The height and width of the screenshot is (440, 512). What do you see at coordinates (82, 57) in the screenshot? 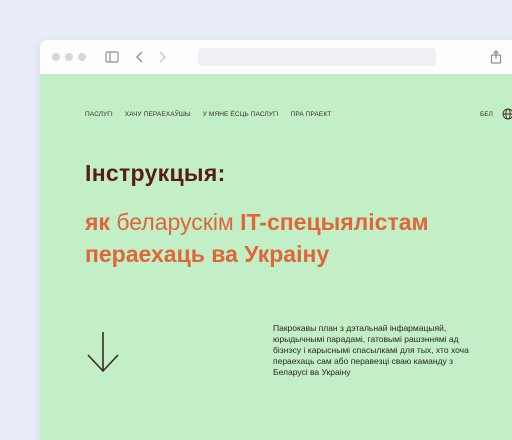
I see `maximize-window-button` at bounding box center [82, 57].